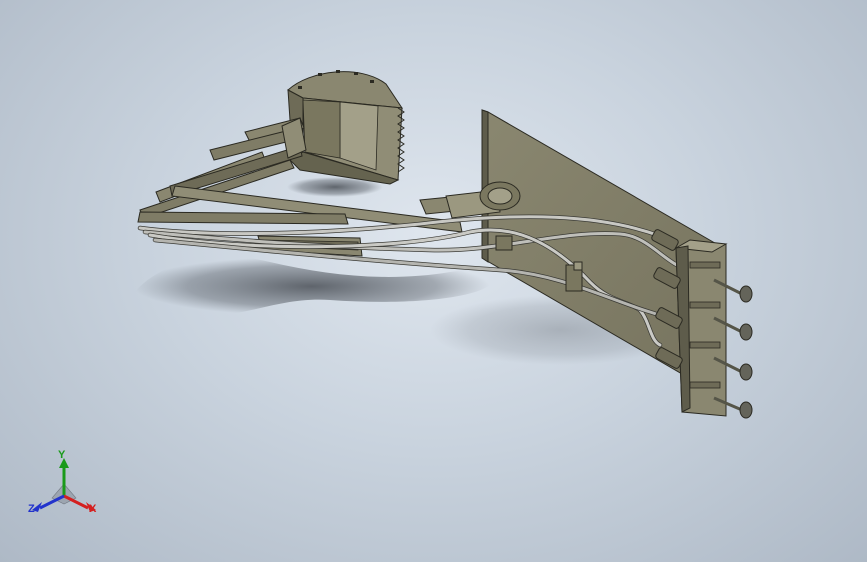 Image resolution: width=867 pixels, height=562 pixels. I want to click on axis-x-label: X, so click(93, 509).